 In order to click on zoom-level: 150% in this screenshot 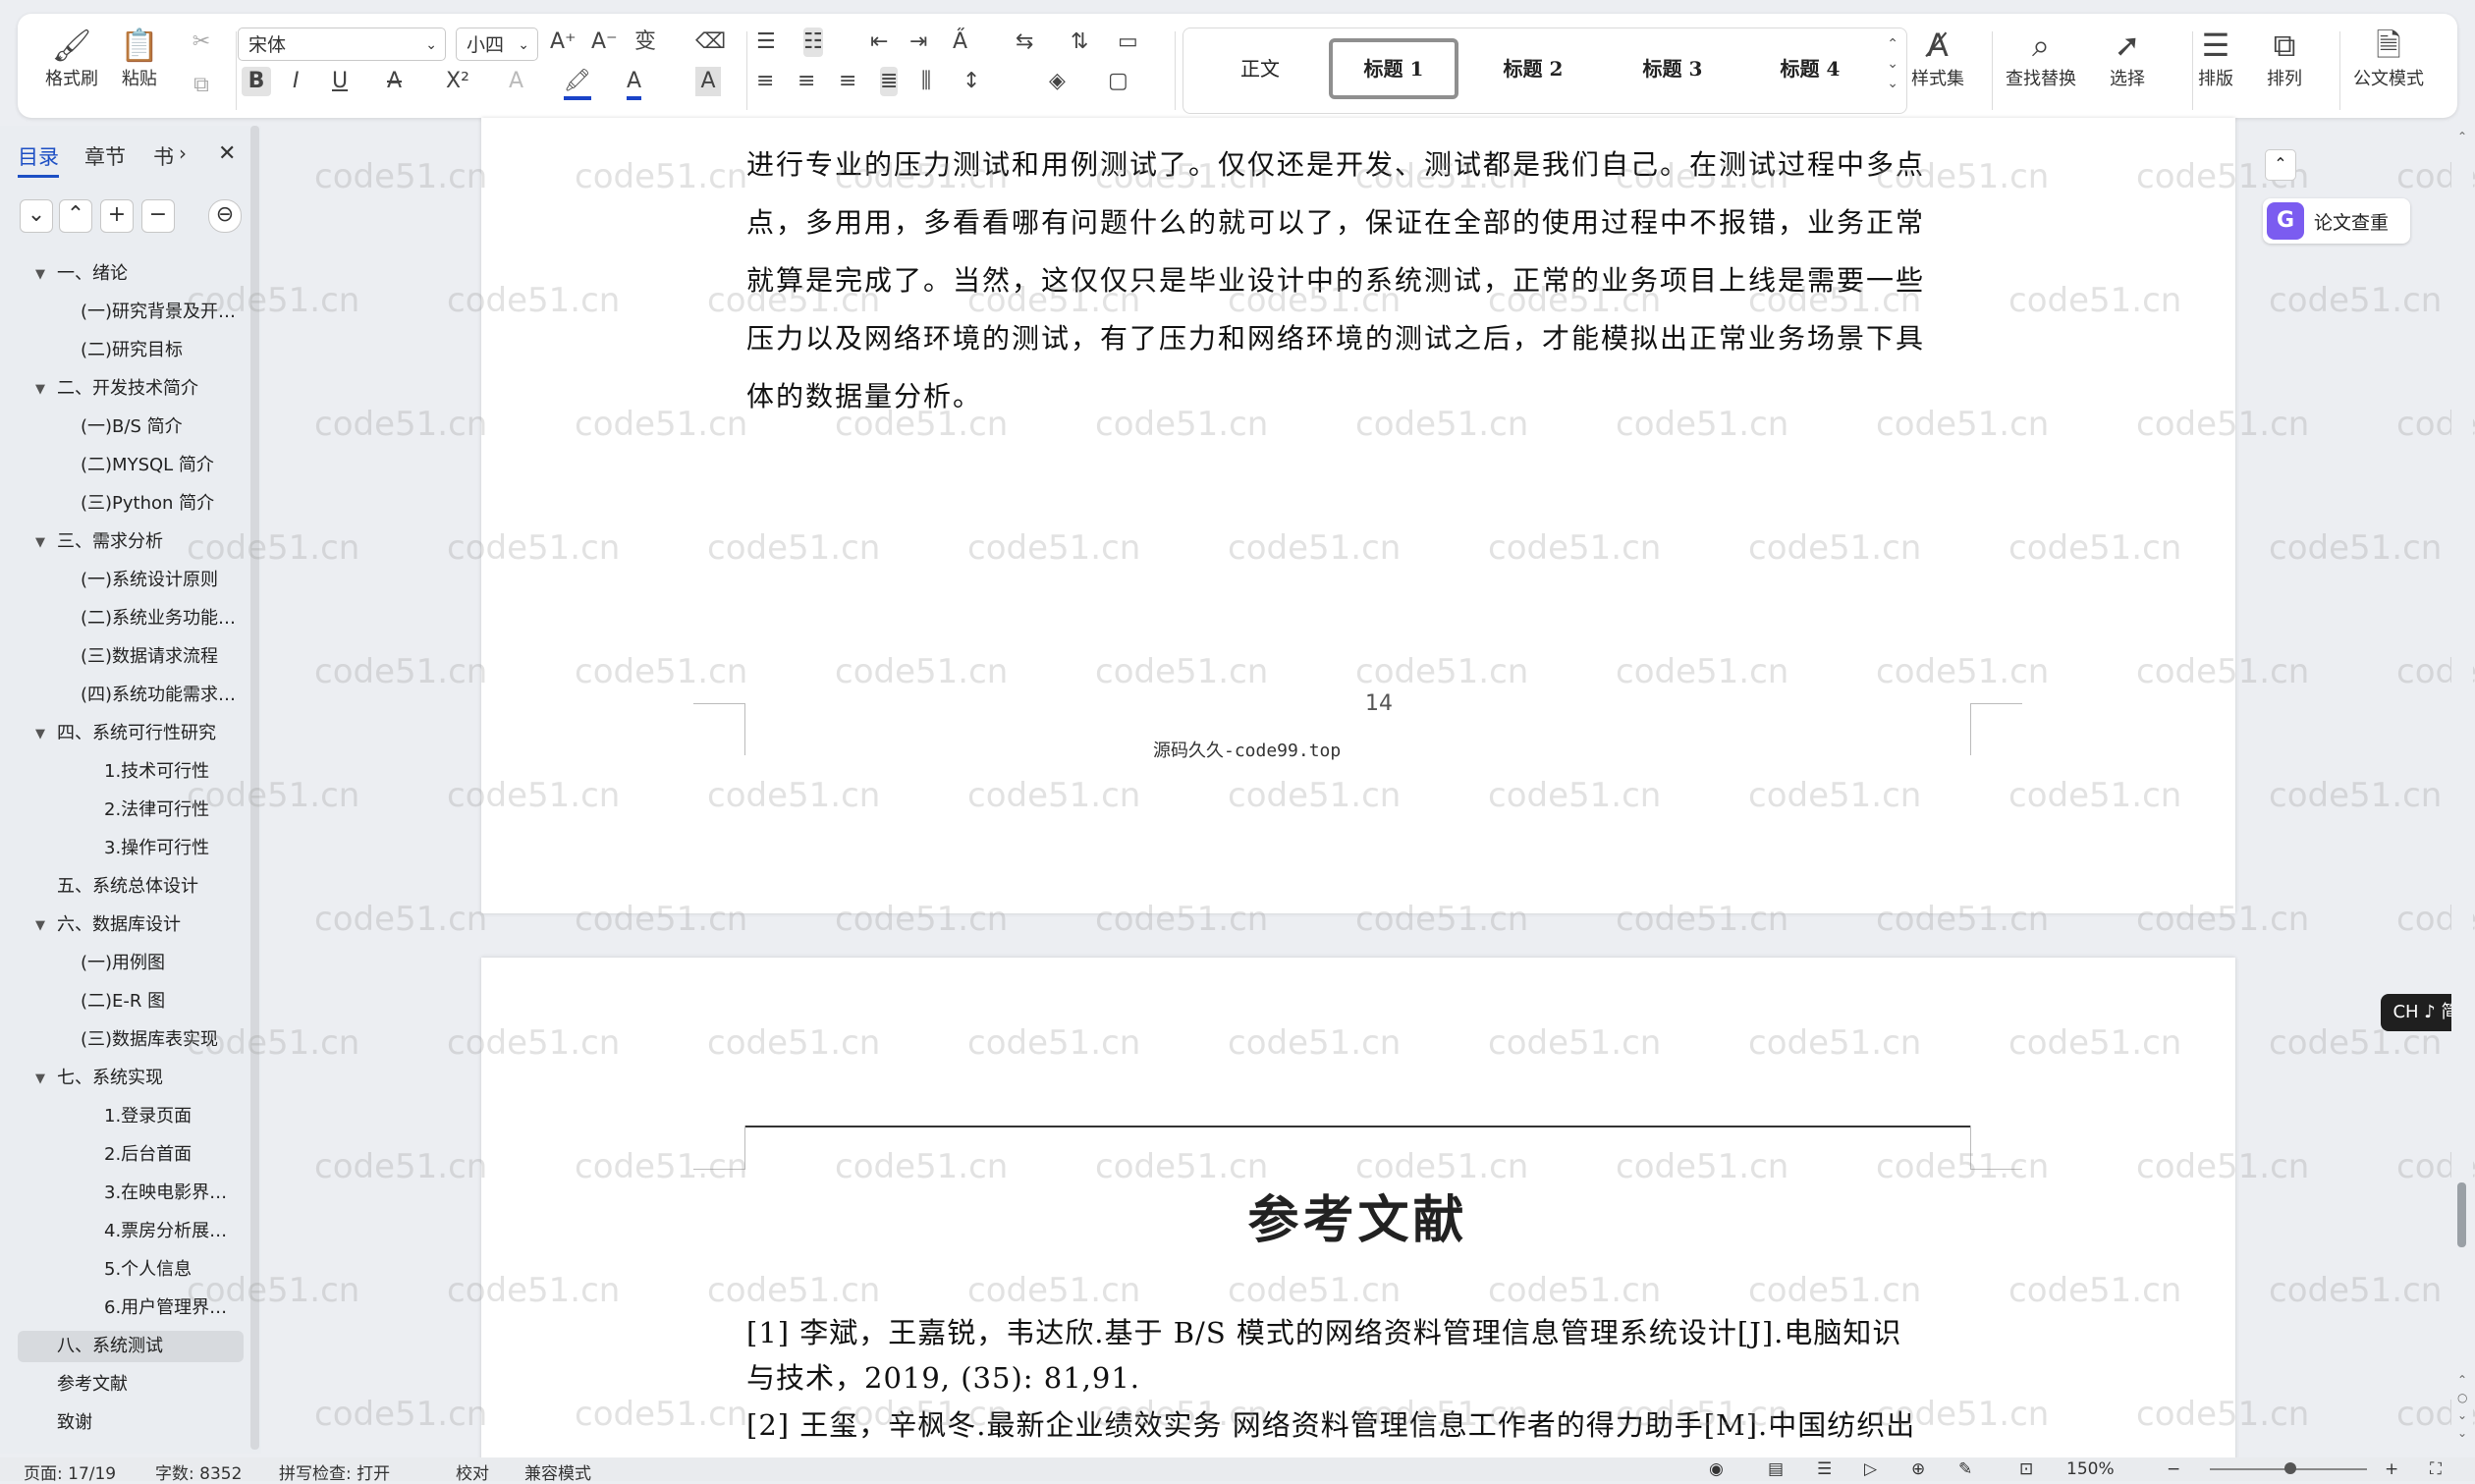, I will do `click(2090, 1469)`.